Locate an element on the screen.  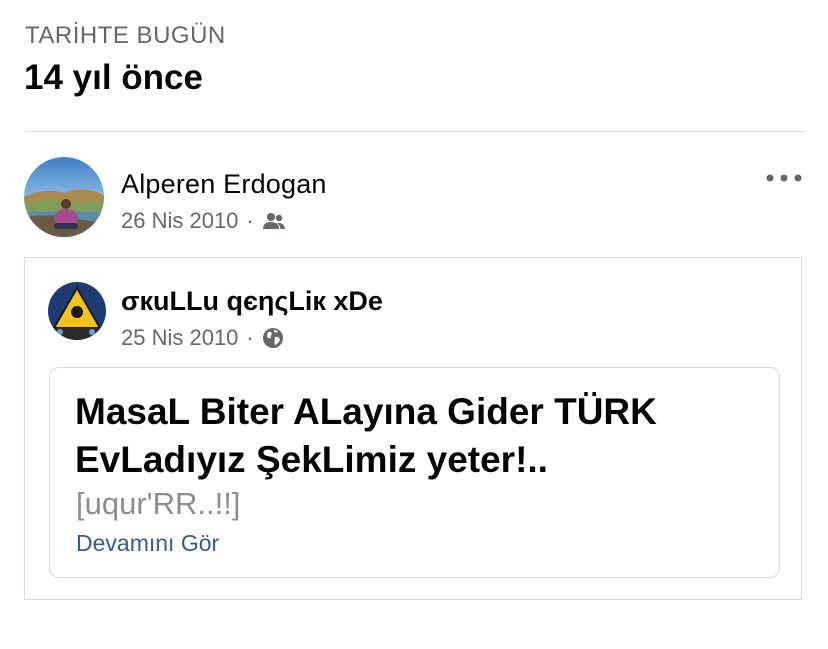
section-title: 14 yıl önce is located at coordinates (113, 77).